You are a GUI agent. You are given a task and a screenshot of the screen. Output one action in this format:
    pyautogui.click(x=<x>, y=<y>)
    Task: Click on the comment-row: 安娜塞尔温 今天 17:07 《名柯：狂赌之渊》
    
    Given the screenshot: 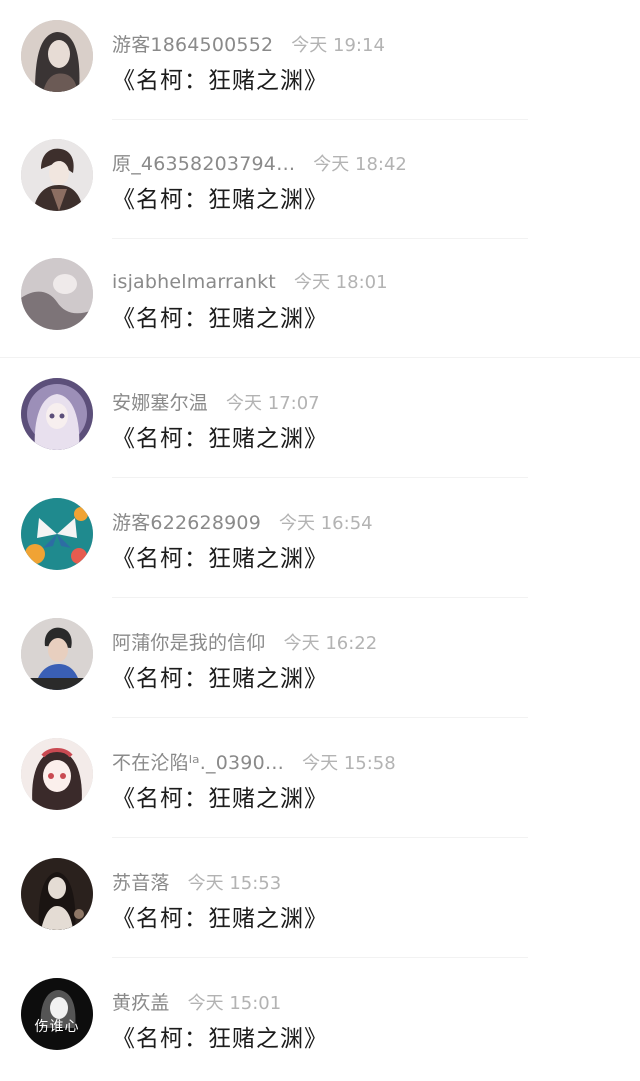 What is the action you would take?
    pyautogui.click(x=320, y=421)
    